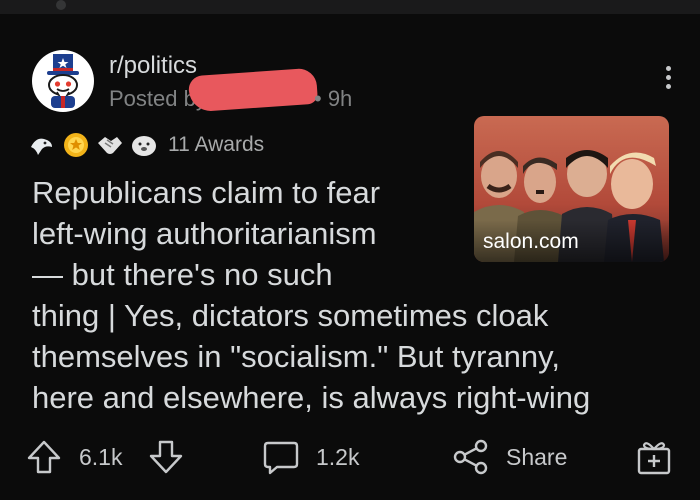  What do you see at coordinates (216, 144) in the screenshot?
I see `awards-count: 11 Awards` at bounding box center [216, 144].